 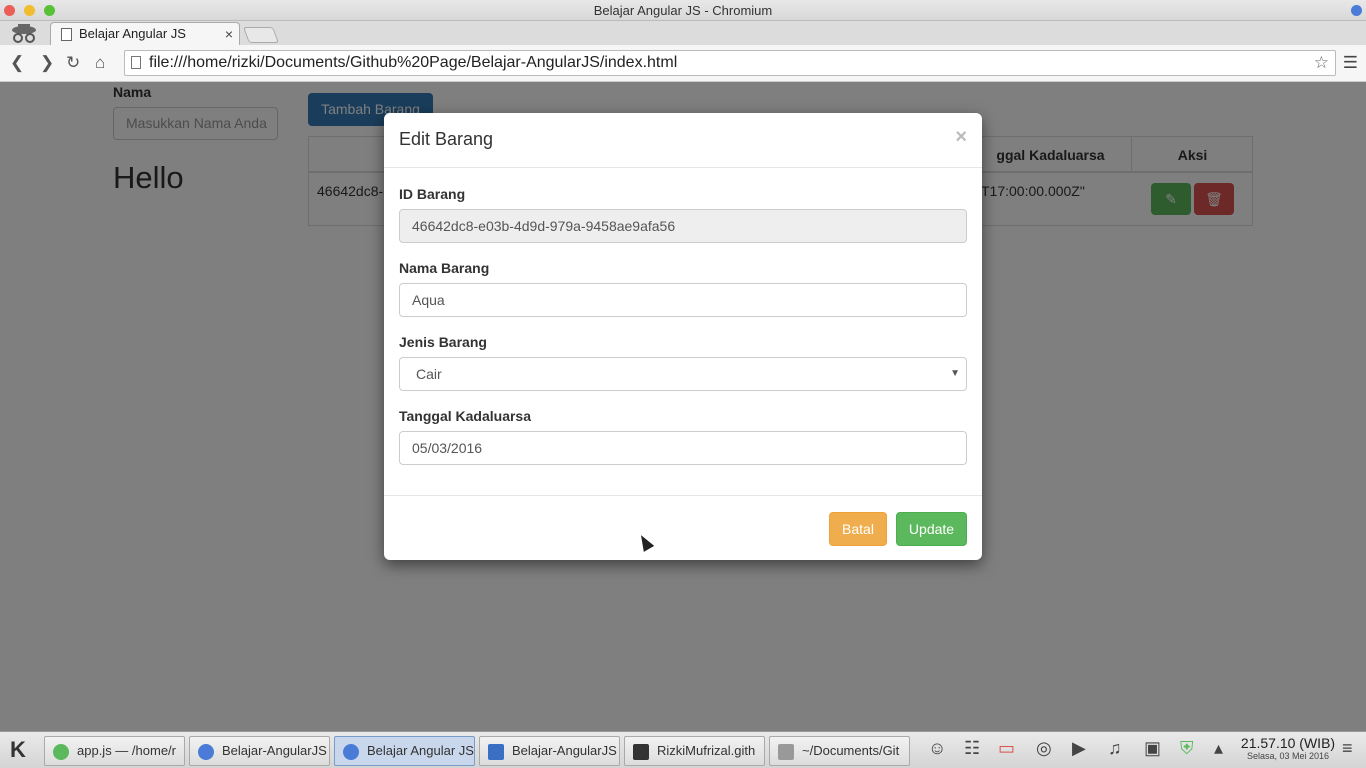 I want to click on modal-footer: Batal Update, so click(x=683, y=527).